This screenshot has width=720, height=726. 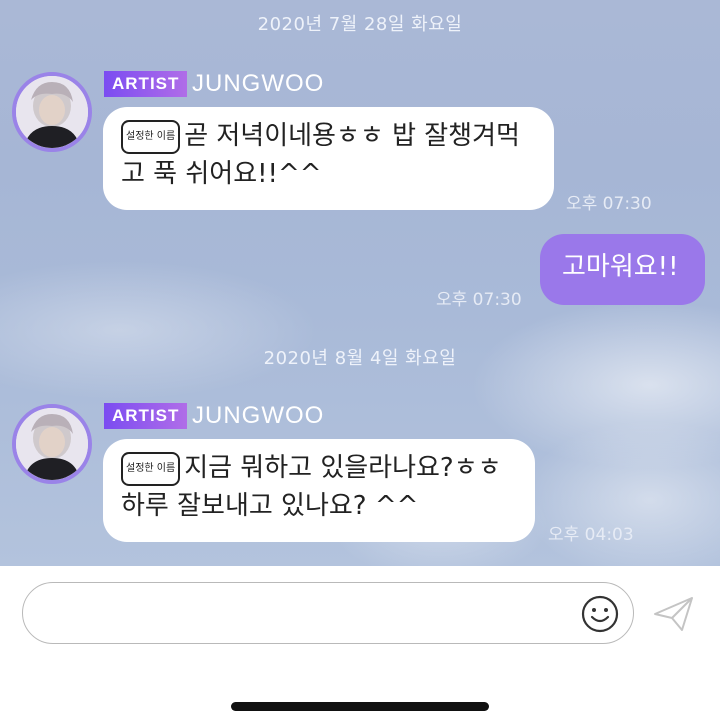 I want to click on message-bubble: 설정한 이름 곧 저녁이네용ㅎㅎ 밥 잘챙겨먹 고 푹 쉬어요!!^^, so click(x=328, y=158).